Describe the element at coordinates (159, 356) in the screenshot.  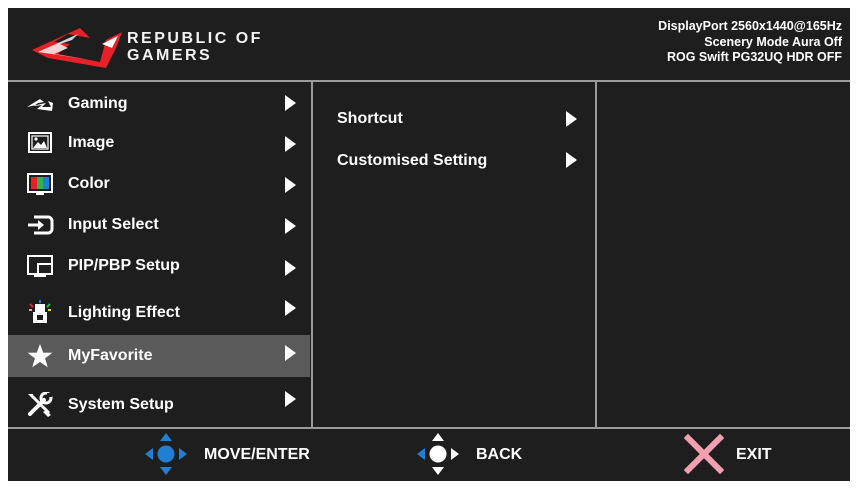
I see `menu-item-myfavorite: MyFavorite` at that location.